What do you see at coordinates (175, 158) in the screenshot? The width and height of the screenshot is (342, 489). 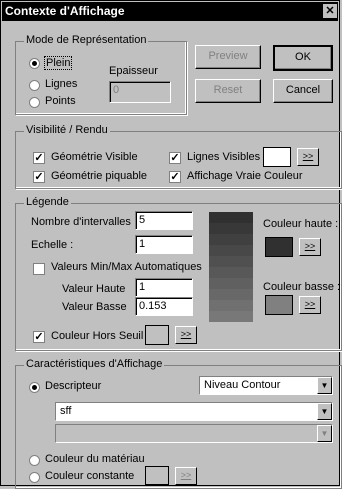 I see `lignes-visibles-checkbox: ✓` at bounding box center [175, 158].